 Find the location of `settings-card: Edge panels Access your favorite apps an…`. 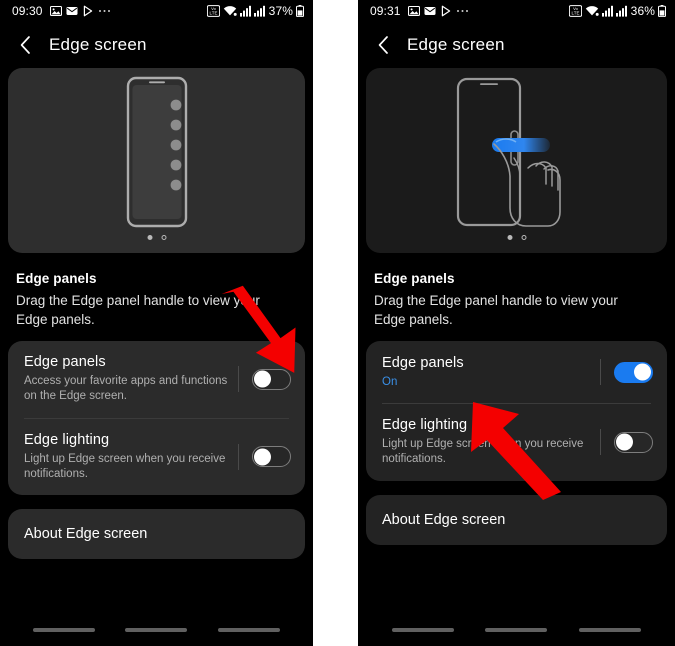

settings-card: Edge panels Access your favorite apps an… is located at coordinates (156, 418).